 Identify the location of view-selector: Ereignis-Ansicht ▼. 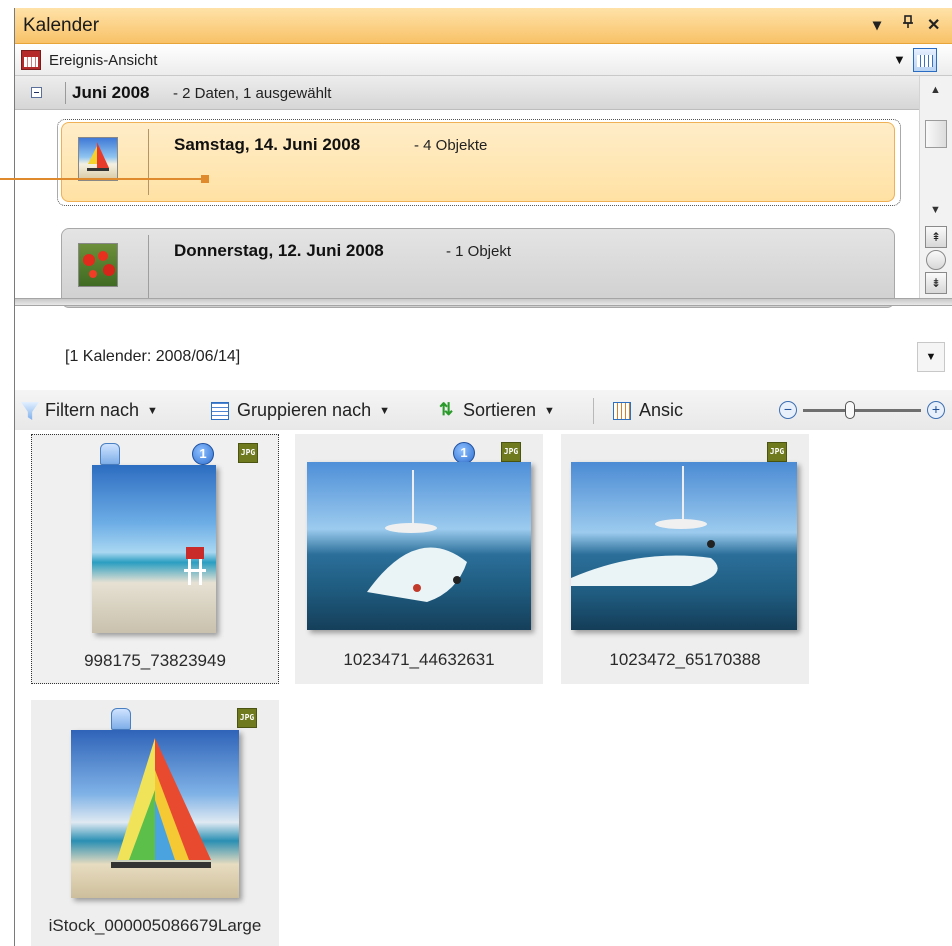
(483, 60).